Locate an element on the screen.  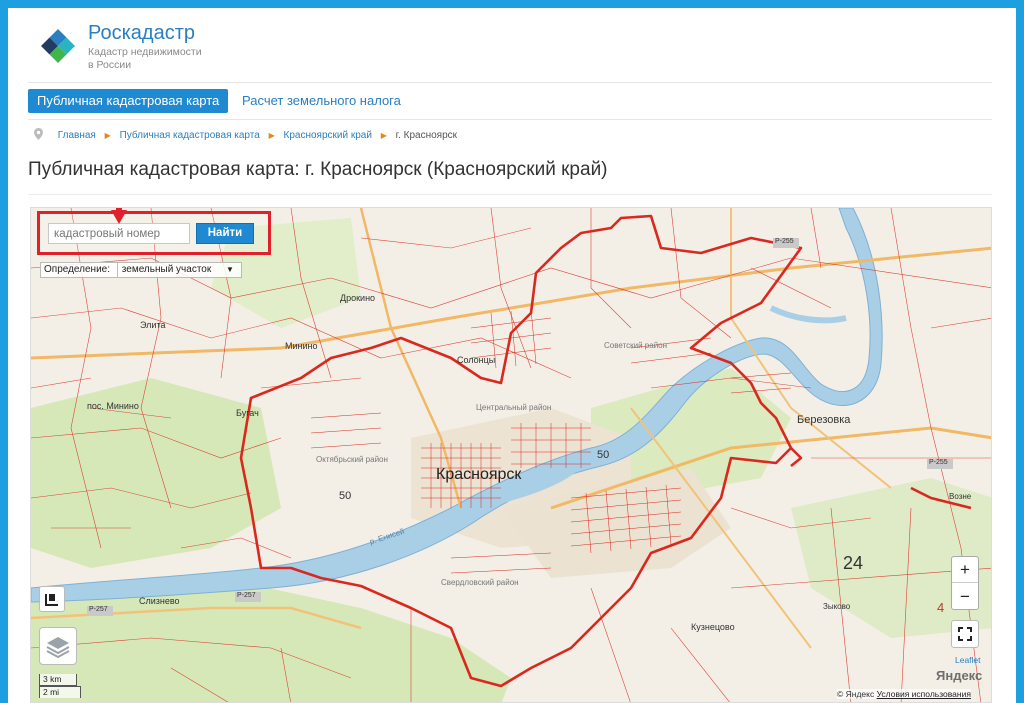
map-label-minino: Минино is located at coordinates (301, 346).